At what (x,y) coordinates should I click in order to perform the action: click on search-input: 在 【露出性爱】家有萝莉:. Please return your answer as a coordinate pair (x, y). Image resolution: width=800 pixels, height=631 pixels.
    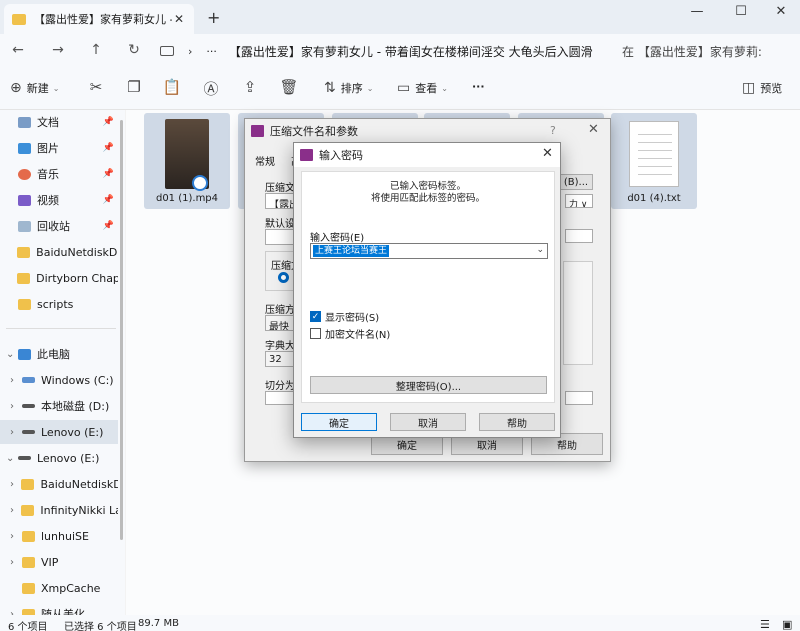
    Looking at the image, I should click on (704, 51).